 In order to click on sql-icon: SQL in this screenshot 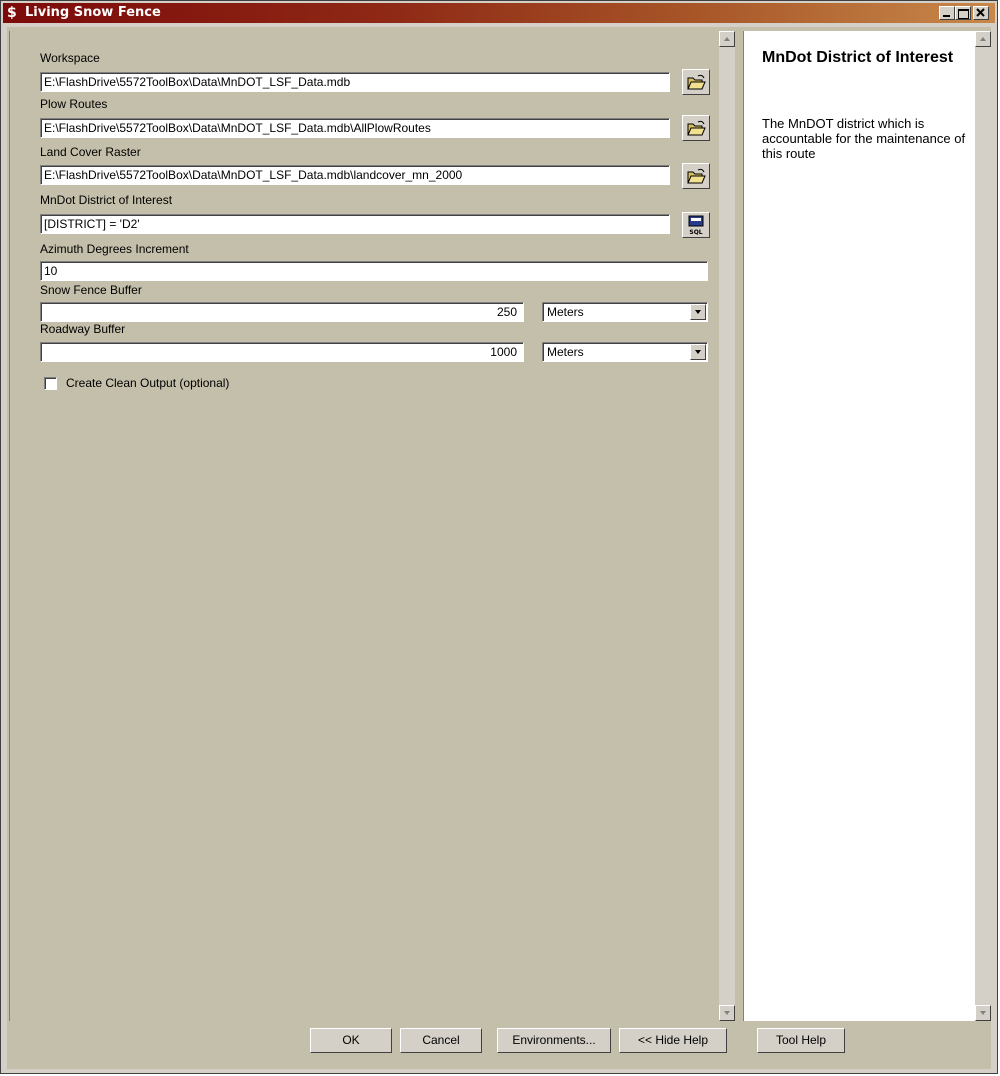, I will do `click(696, 225)`.